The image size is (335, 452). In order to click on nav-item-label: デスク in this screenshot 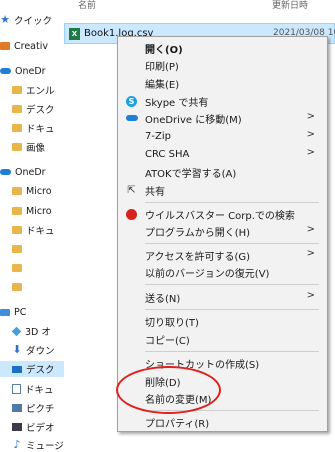, I will do `click(40, 110)`.